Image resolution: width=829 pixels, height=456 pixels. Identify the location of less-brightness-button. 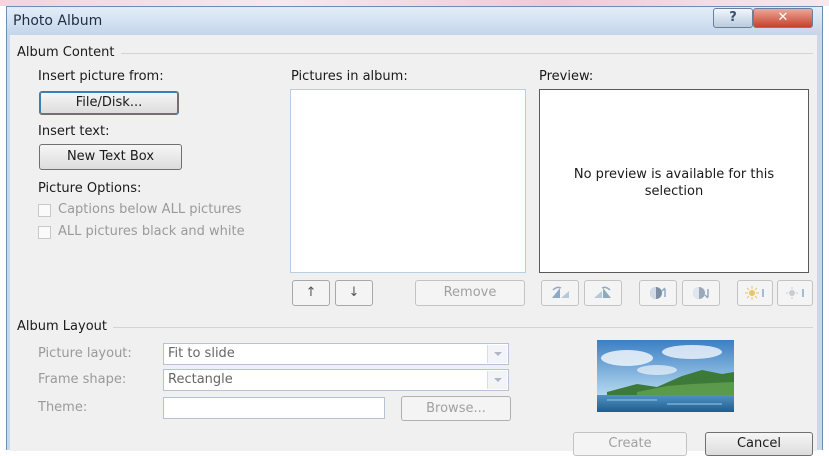
(795, 293).